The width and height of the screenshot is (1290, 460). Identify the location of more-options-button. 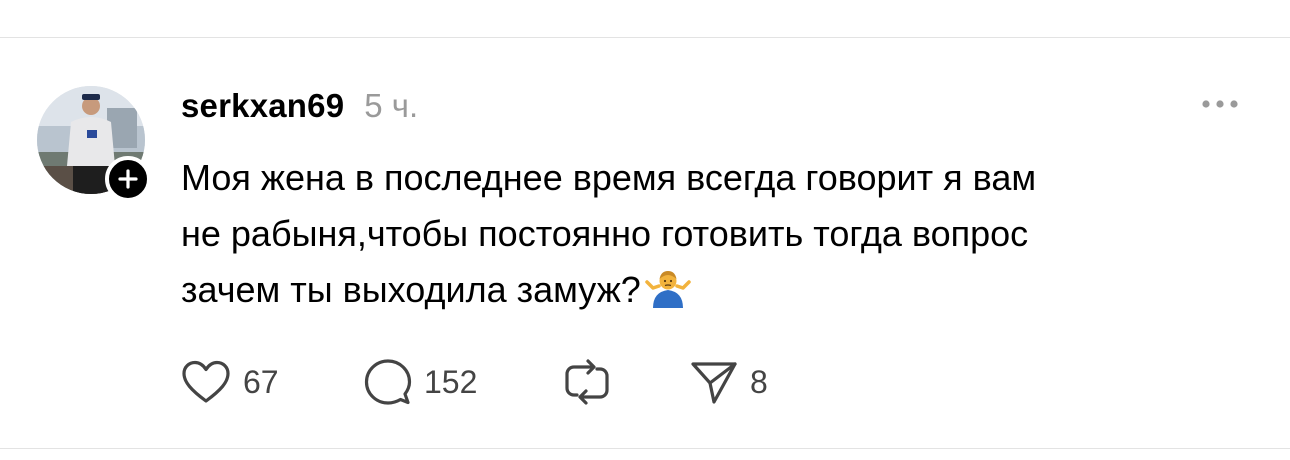
(1220, 104).